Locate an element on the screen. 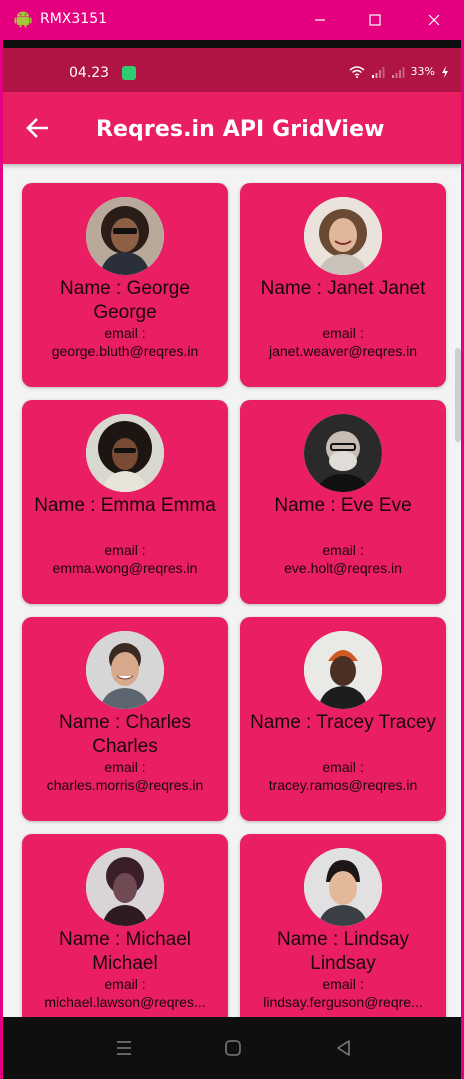 Image resolution: width=464 pixels, height=1079 pixels. user-name: Name : George George is located at coordinates (125, 300).